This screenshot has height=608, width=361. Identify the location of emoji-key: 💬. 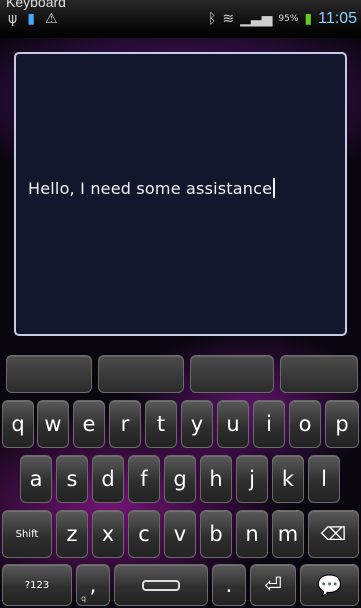
(329, 585).